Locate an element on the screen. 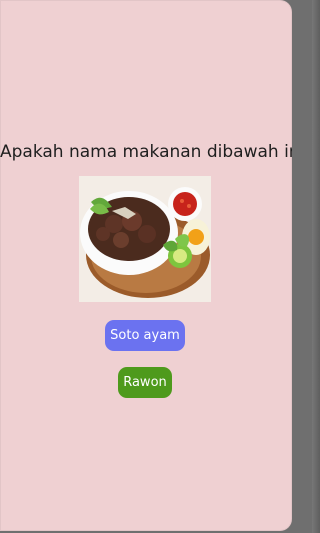  rawon-food-illustration is located at coordinates (145, 239).